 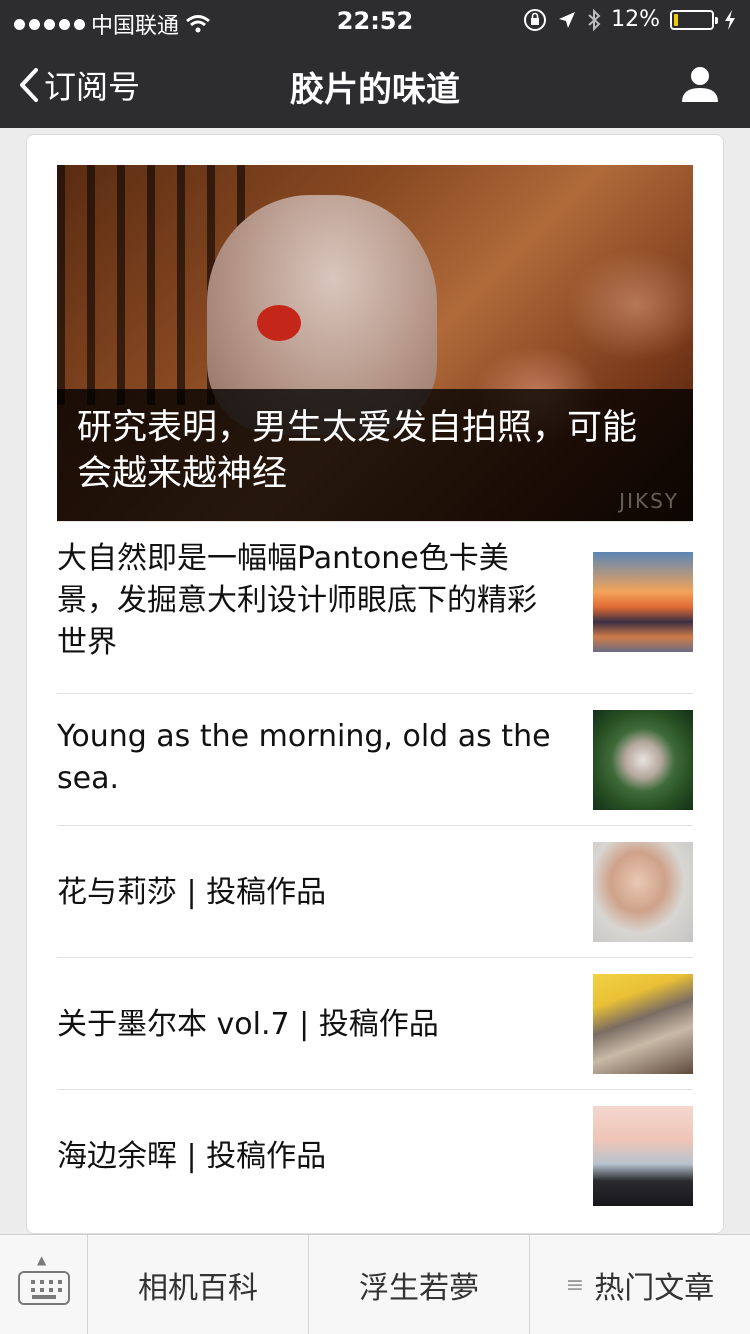 I want to click on battery-icon, so click(x=694, y=19).